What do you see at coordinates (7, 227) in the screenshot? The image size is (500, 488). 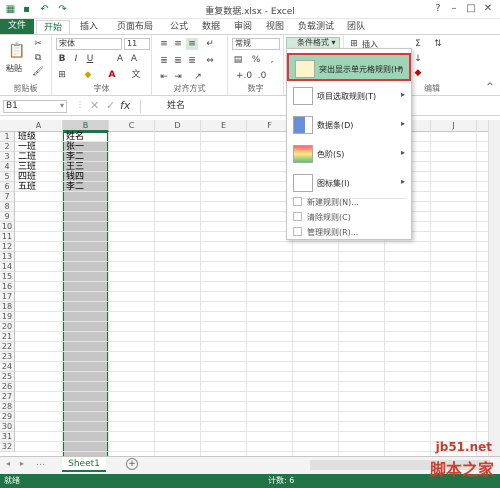 I see `row-header: 10` at bounding box center [7, 227].